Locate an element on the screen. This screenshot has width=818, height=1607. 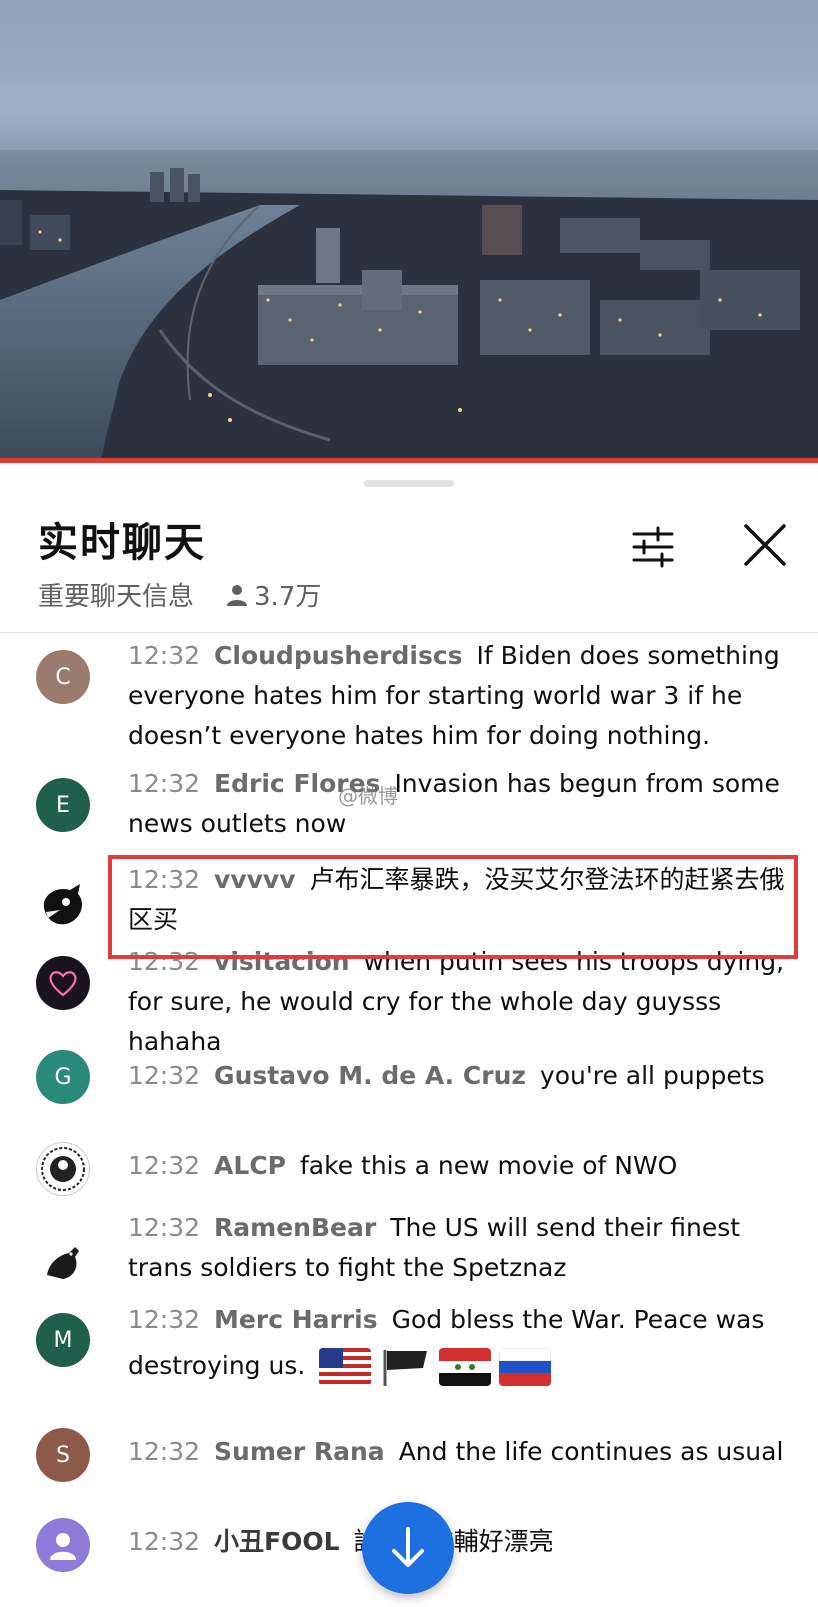
scroll-to-latest-button is located at coordinates (408, 1548).